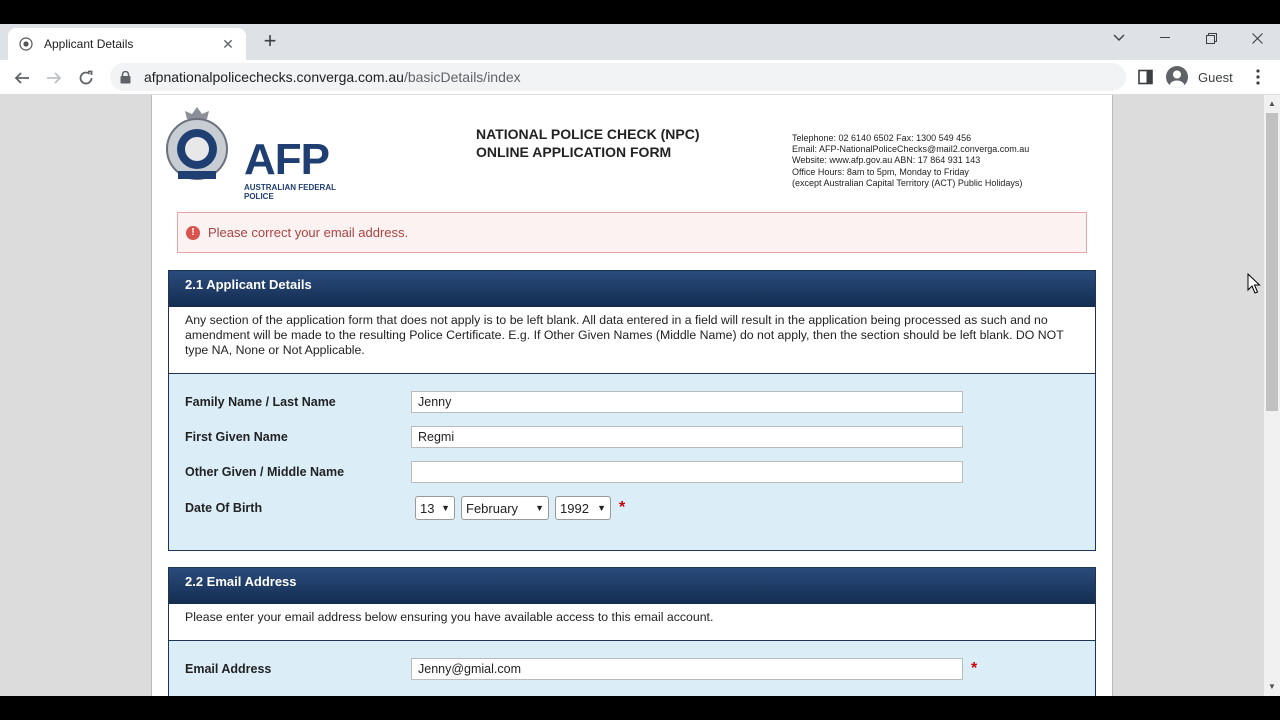 This screenshot has width=1280, height=720. I want to click on dob-day-select: 13 ▼, so click(435, 508).